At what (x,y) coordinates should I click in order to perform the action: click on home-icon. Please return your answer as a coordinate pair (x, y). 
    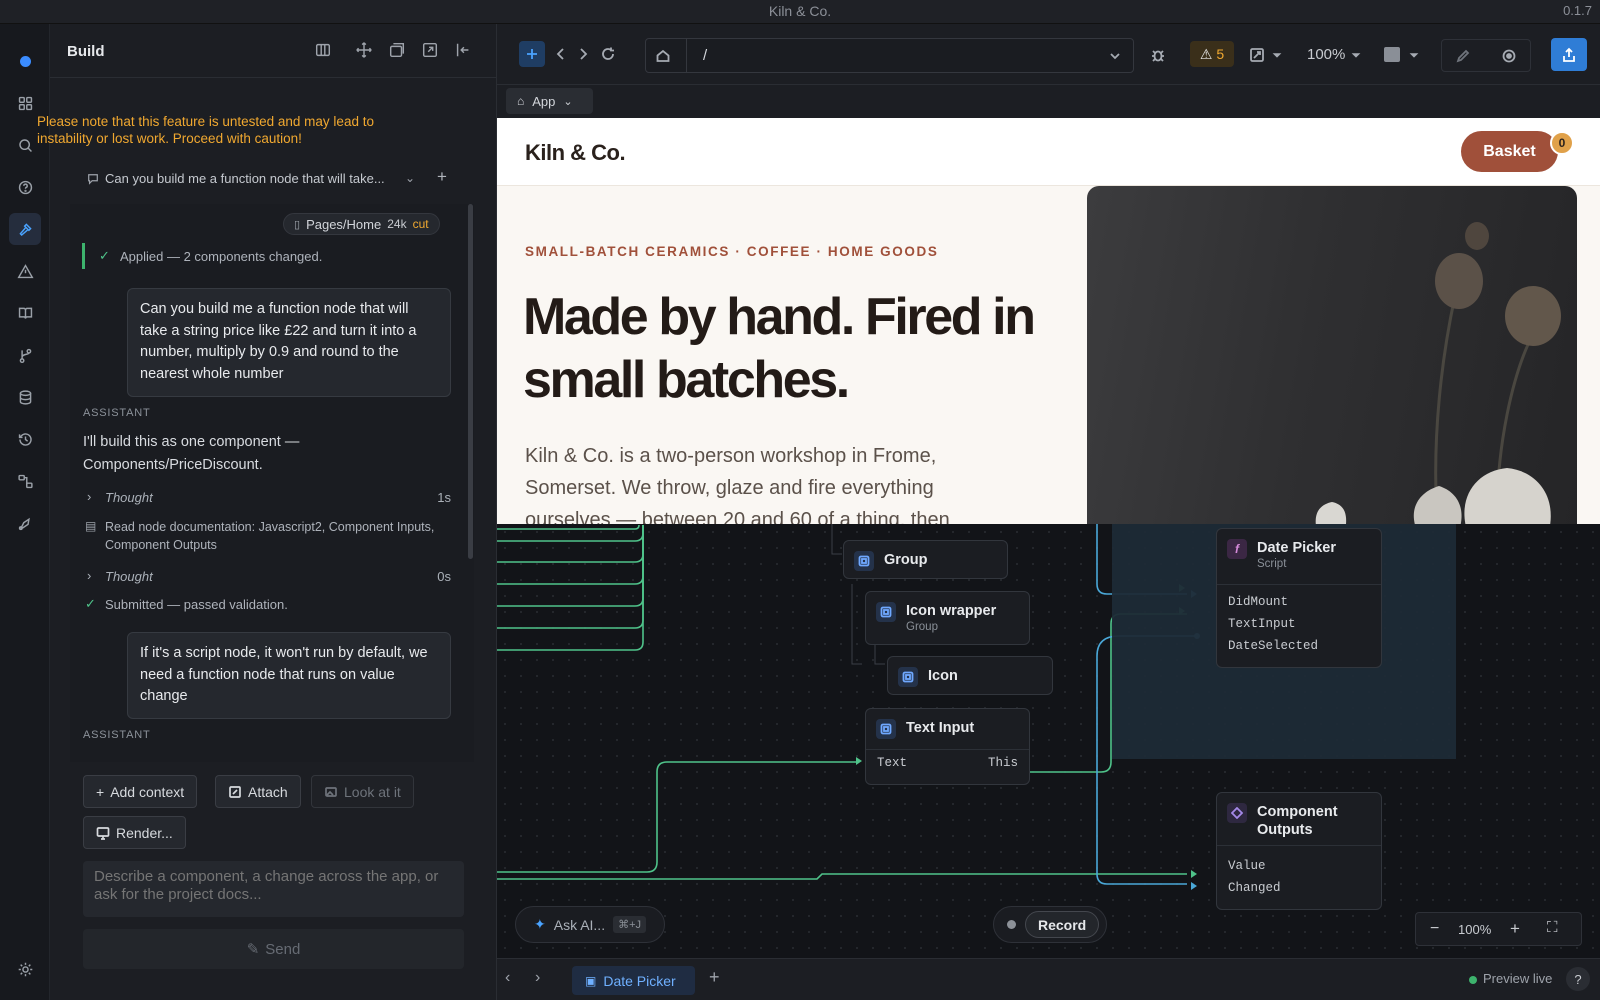
    Looking at the image, I should click on (663, 56).